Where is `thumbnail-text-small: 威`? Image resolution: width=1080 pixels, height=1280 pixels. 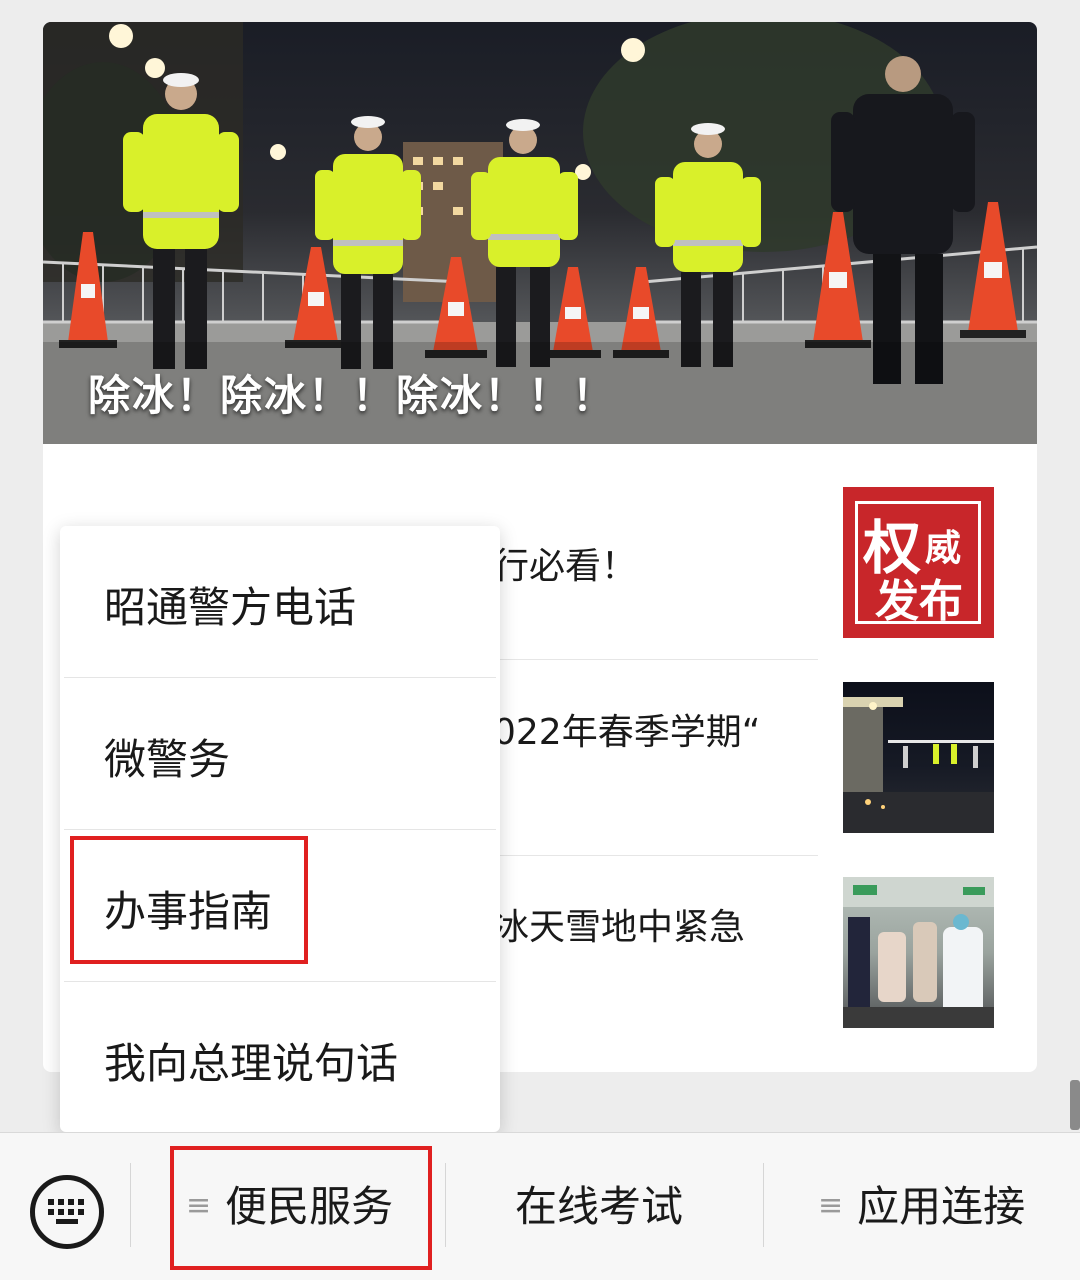
thumbnail-text-small: 威 is located at coordinates (943, 548).